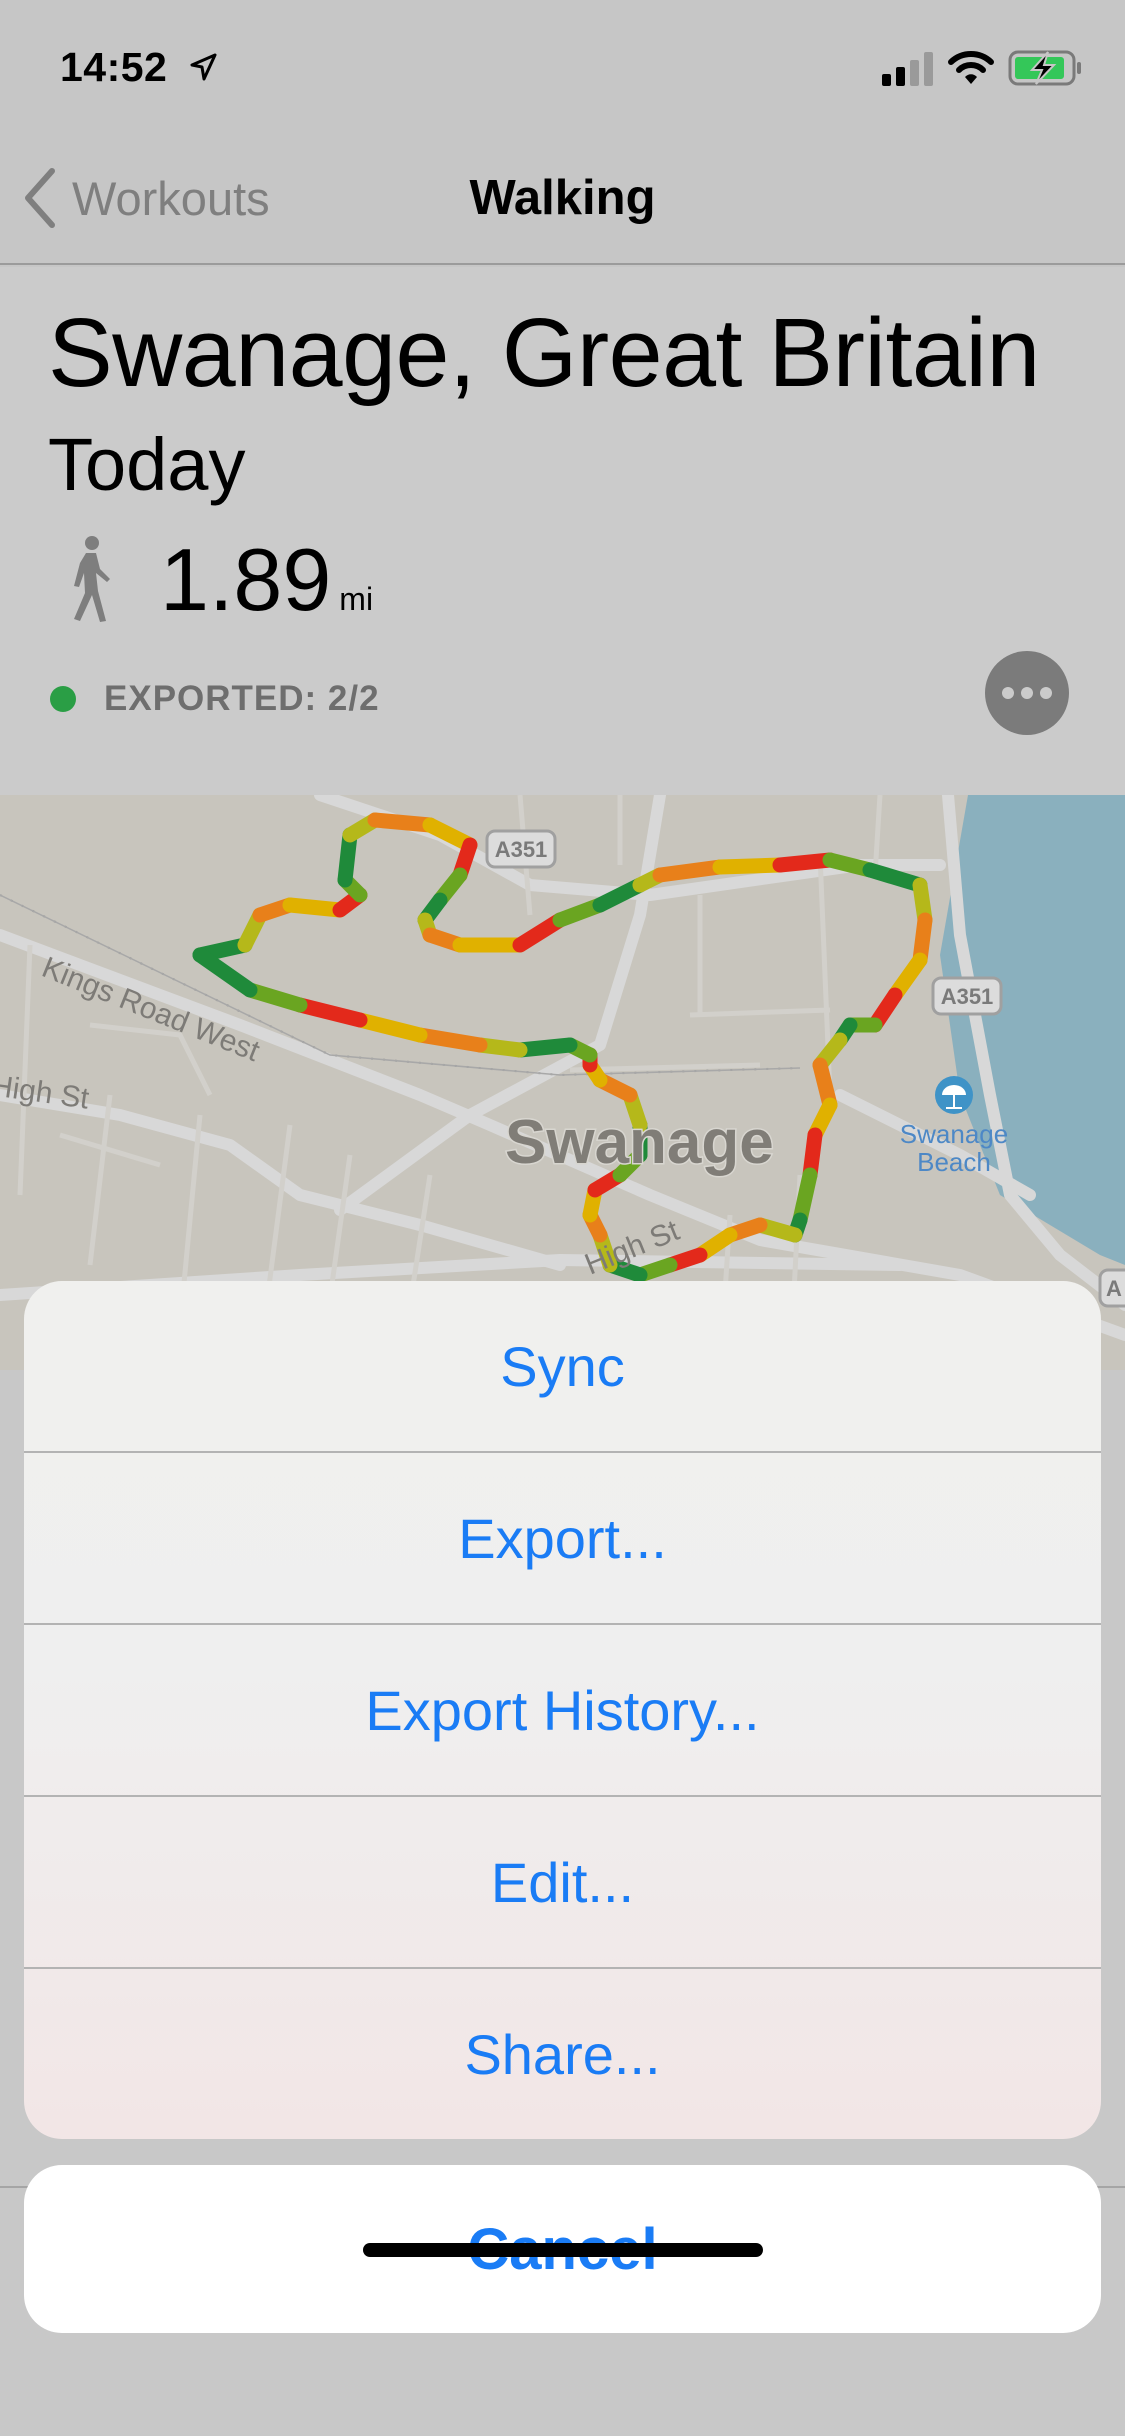 The image size is (1125, 2436). I want to click on page-title: Walking, so click(562, 198).